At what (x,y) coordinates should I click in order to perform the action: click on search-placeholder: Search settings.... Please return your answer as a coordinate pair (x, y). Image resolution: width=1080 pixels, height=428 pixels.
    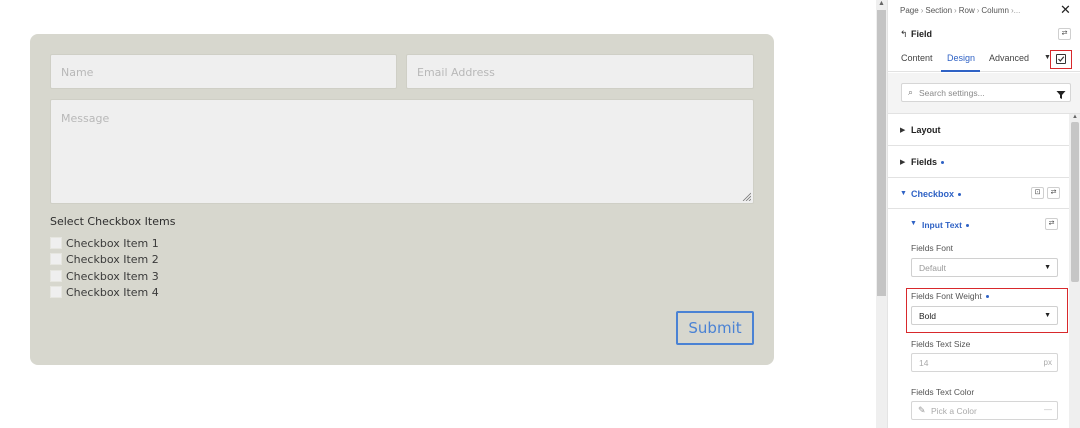
    Looking at the image, I should click on (952, 93).